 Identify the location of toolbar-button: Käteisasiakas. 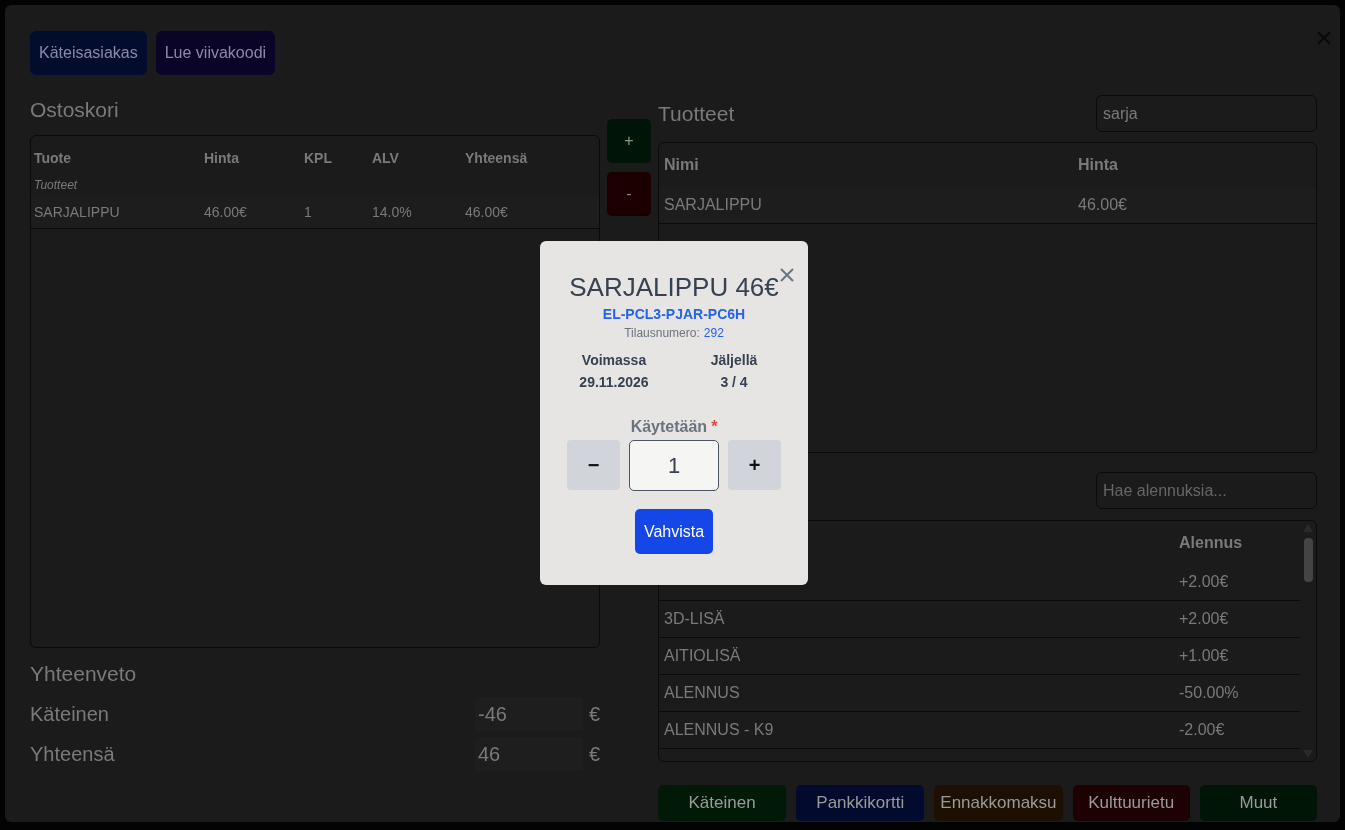
(88, 53).